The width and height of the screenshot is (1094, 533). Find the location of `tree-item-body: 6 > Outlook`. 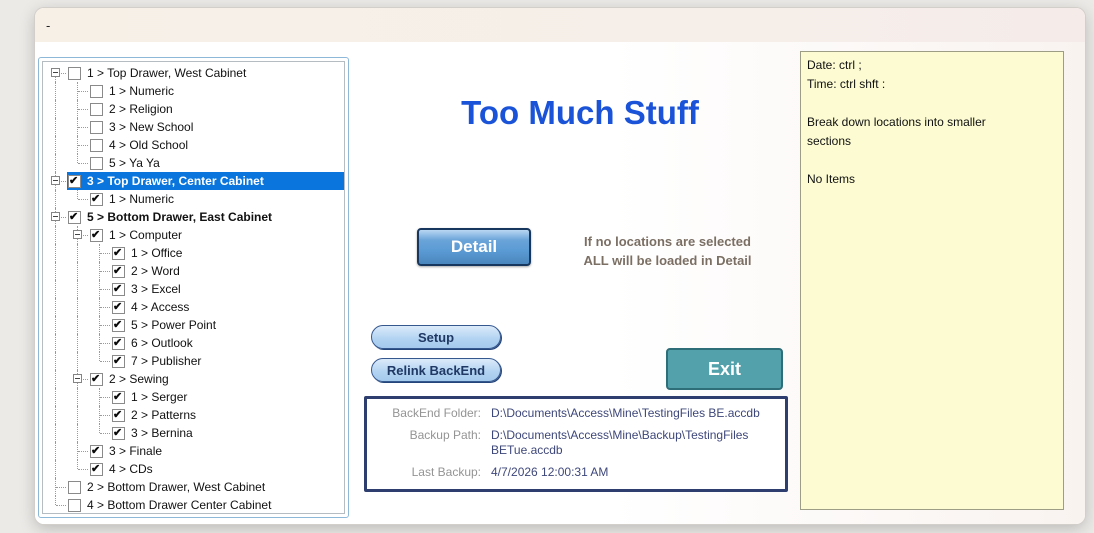

tree-item-body: 6 > Outlook is located at coordinates (227, 343).